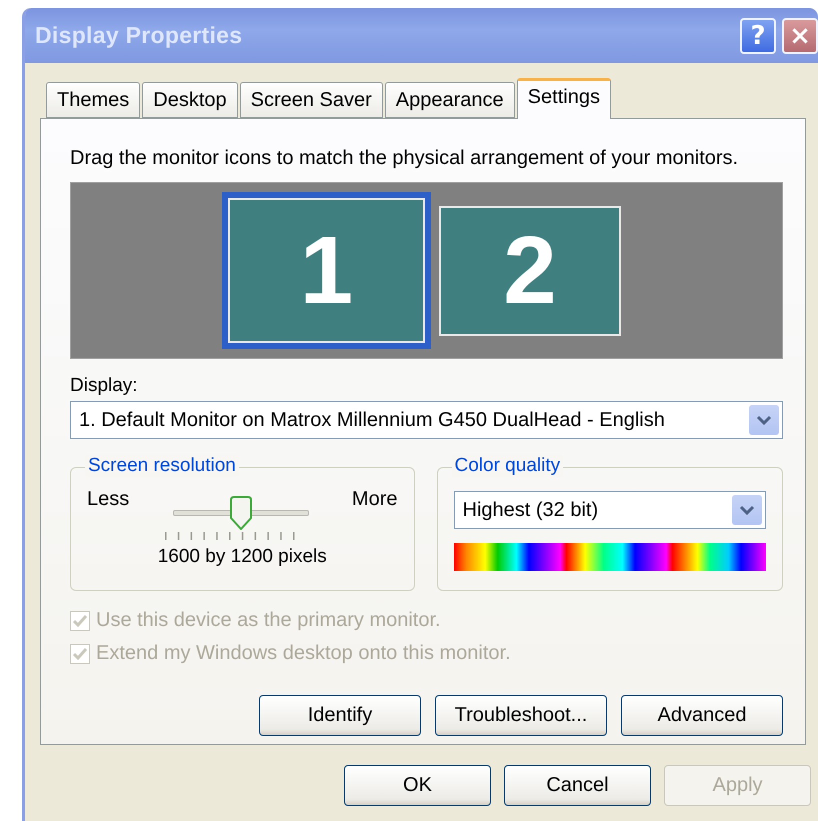  I want to click on tab: Appearance, so click(449, 100).